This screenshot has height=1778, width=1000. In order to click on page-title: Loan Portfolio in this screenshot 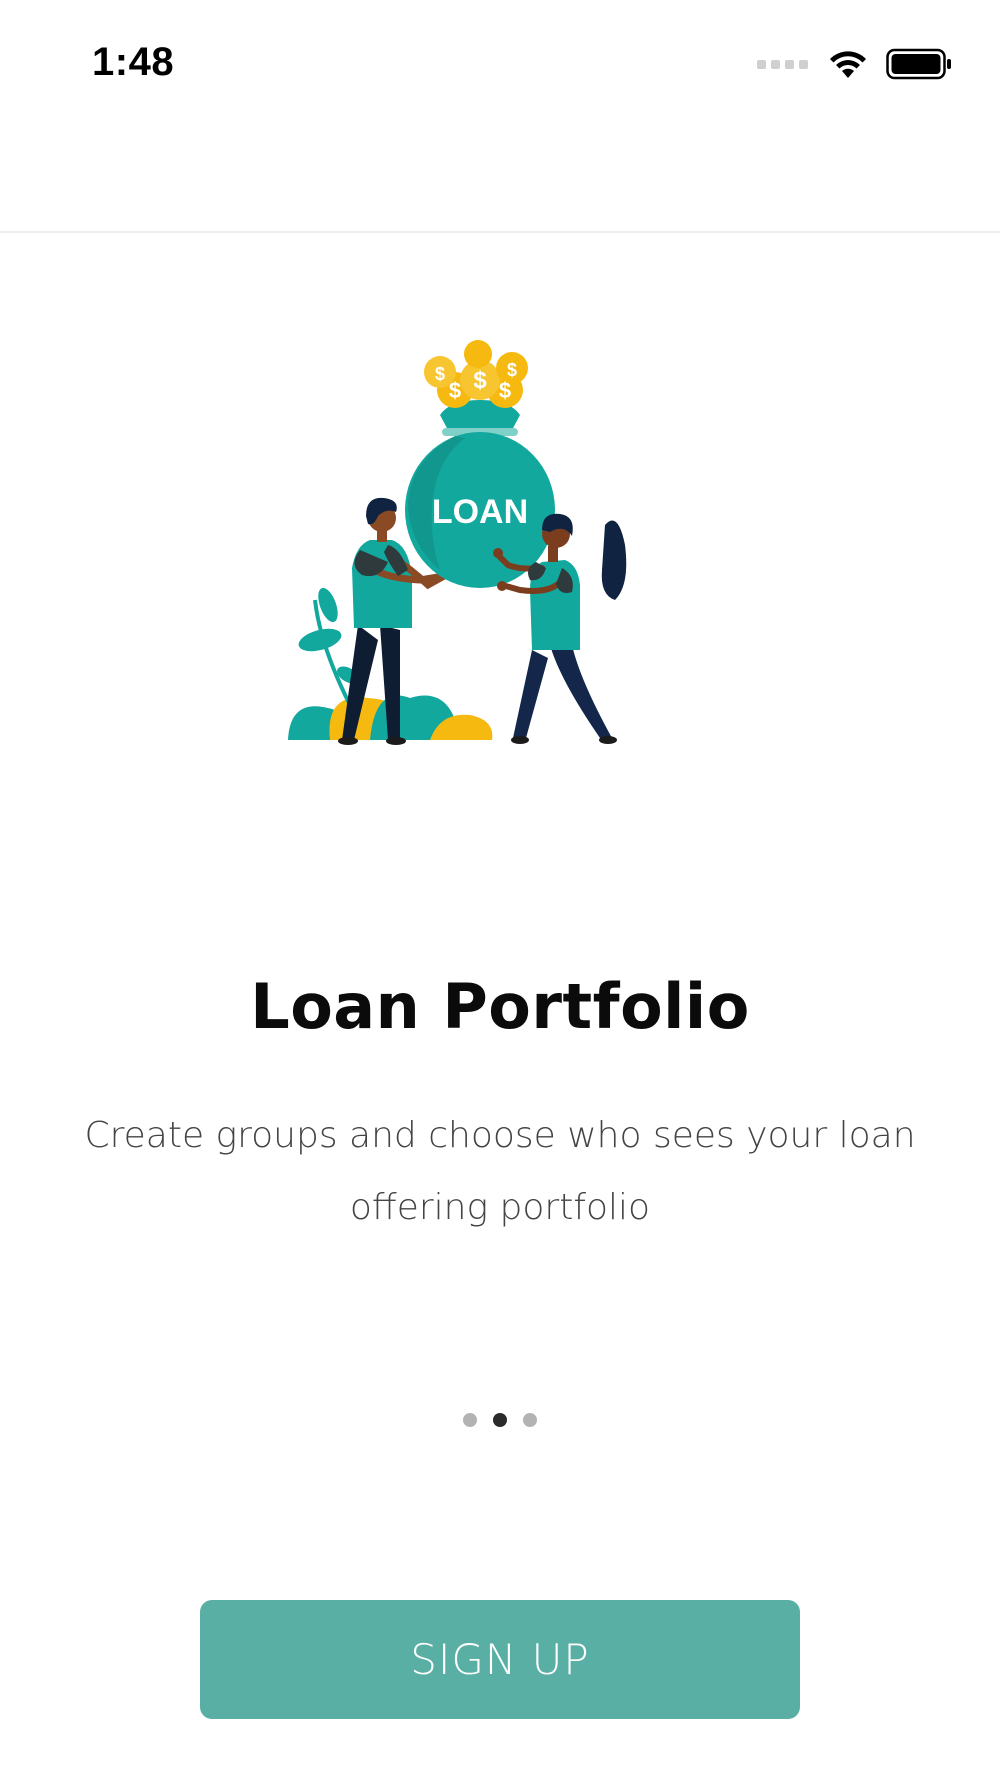, I will do `click(500, 1006)`.